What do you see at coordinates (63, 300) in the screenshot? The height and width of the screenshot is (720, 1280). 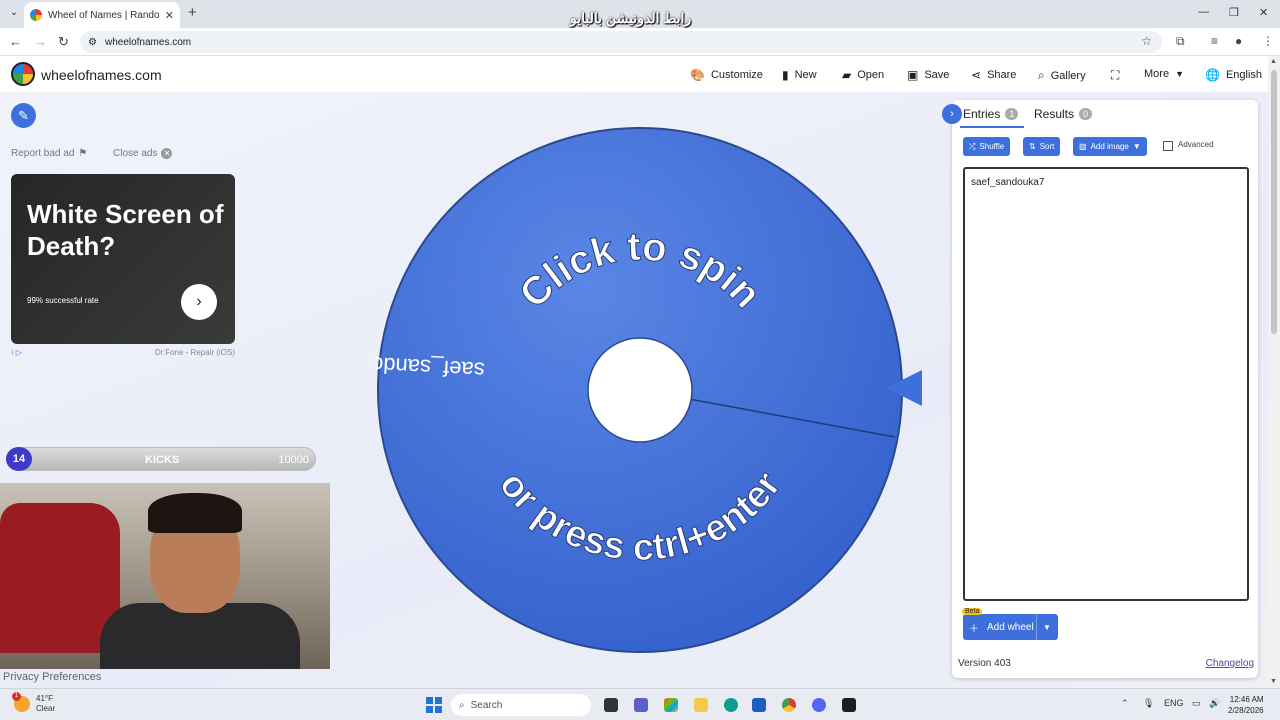 I see `ad-subtext: 99% successful rate` at bounding box center [63, 300].